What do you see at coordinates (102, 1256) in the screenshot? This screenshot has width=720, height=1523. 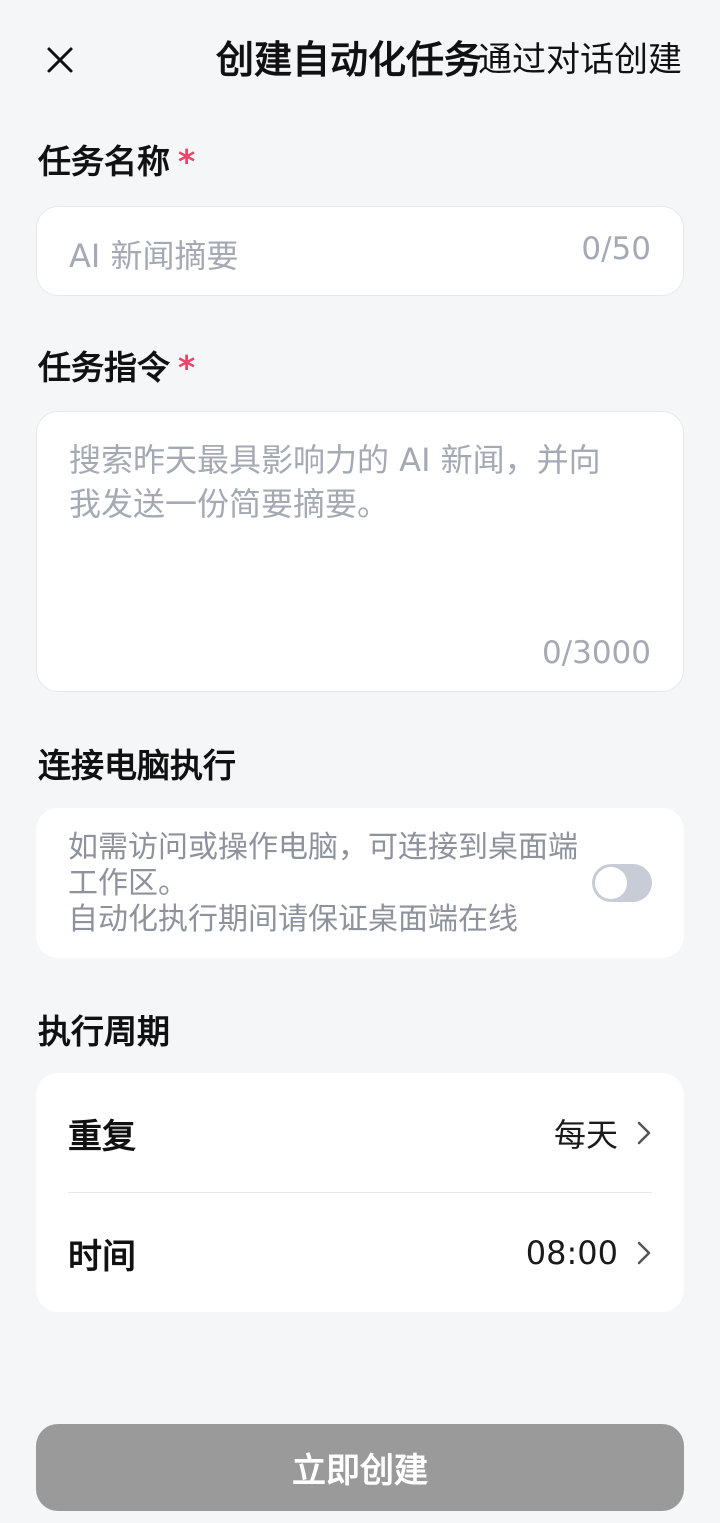 I see `time-label: 时间` at bounding box center [102, 1256].